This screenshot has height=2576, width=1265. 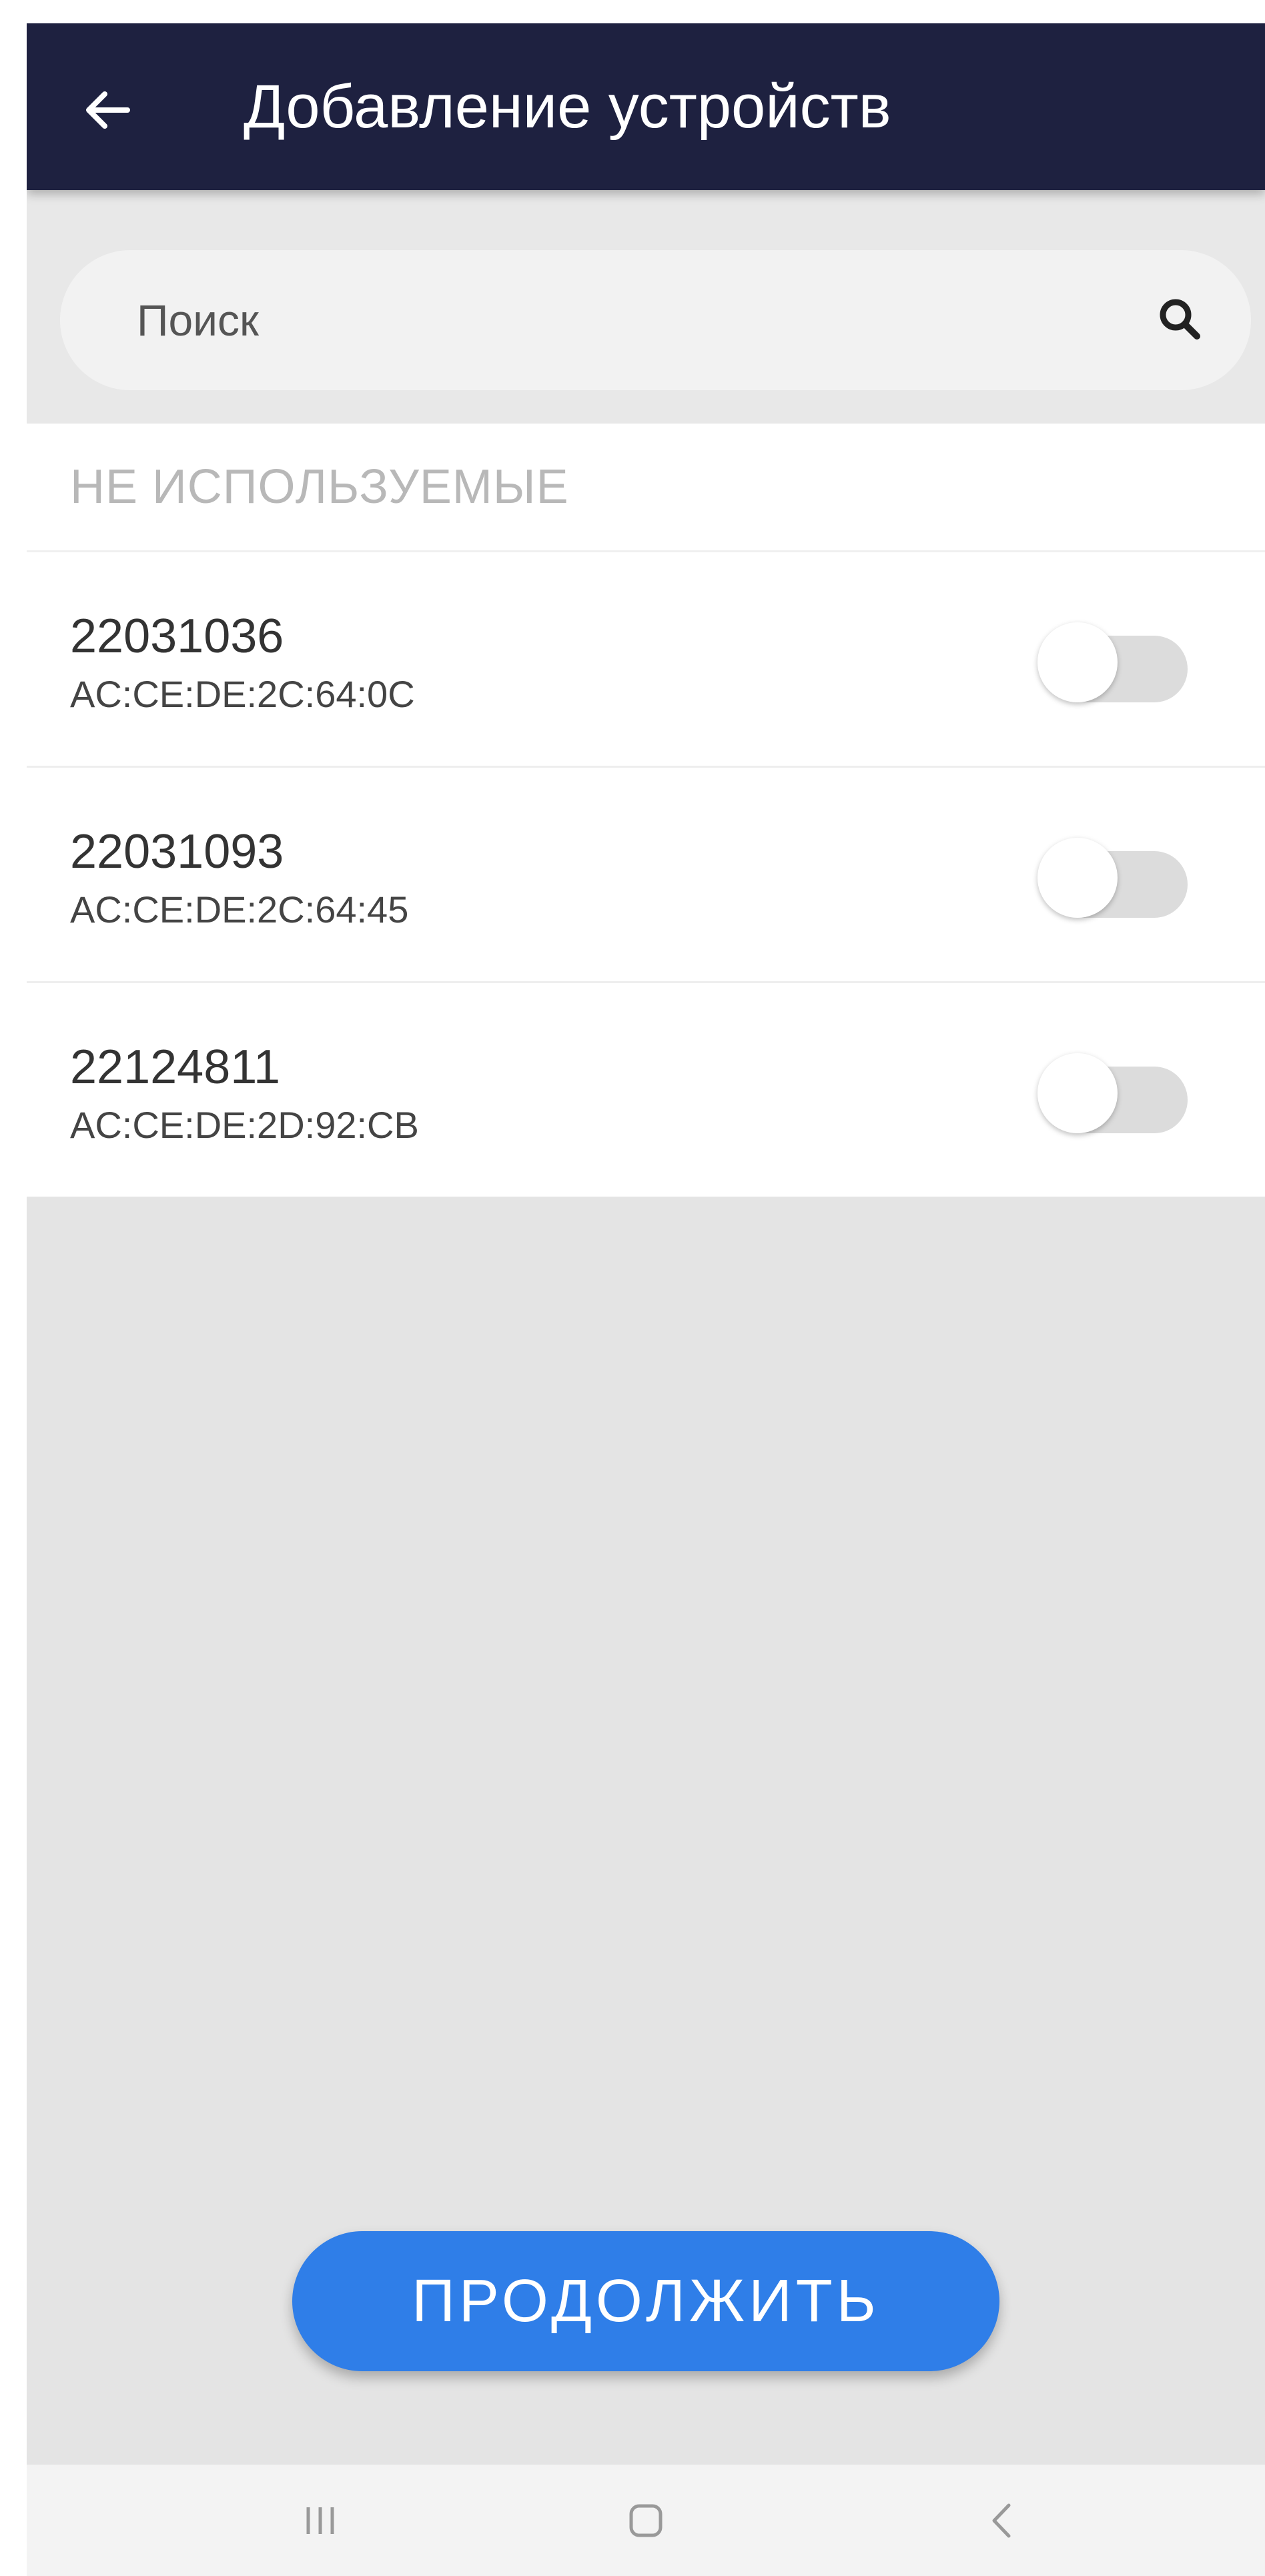 I want to click on device-mac: AC:CE:DE:2C:64:45, so click(x=239, y=909).